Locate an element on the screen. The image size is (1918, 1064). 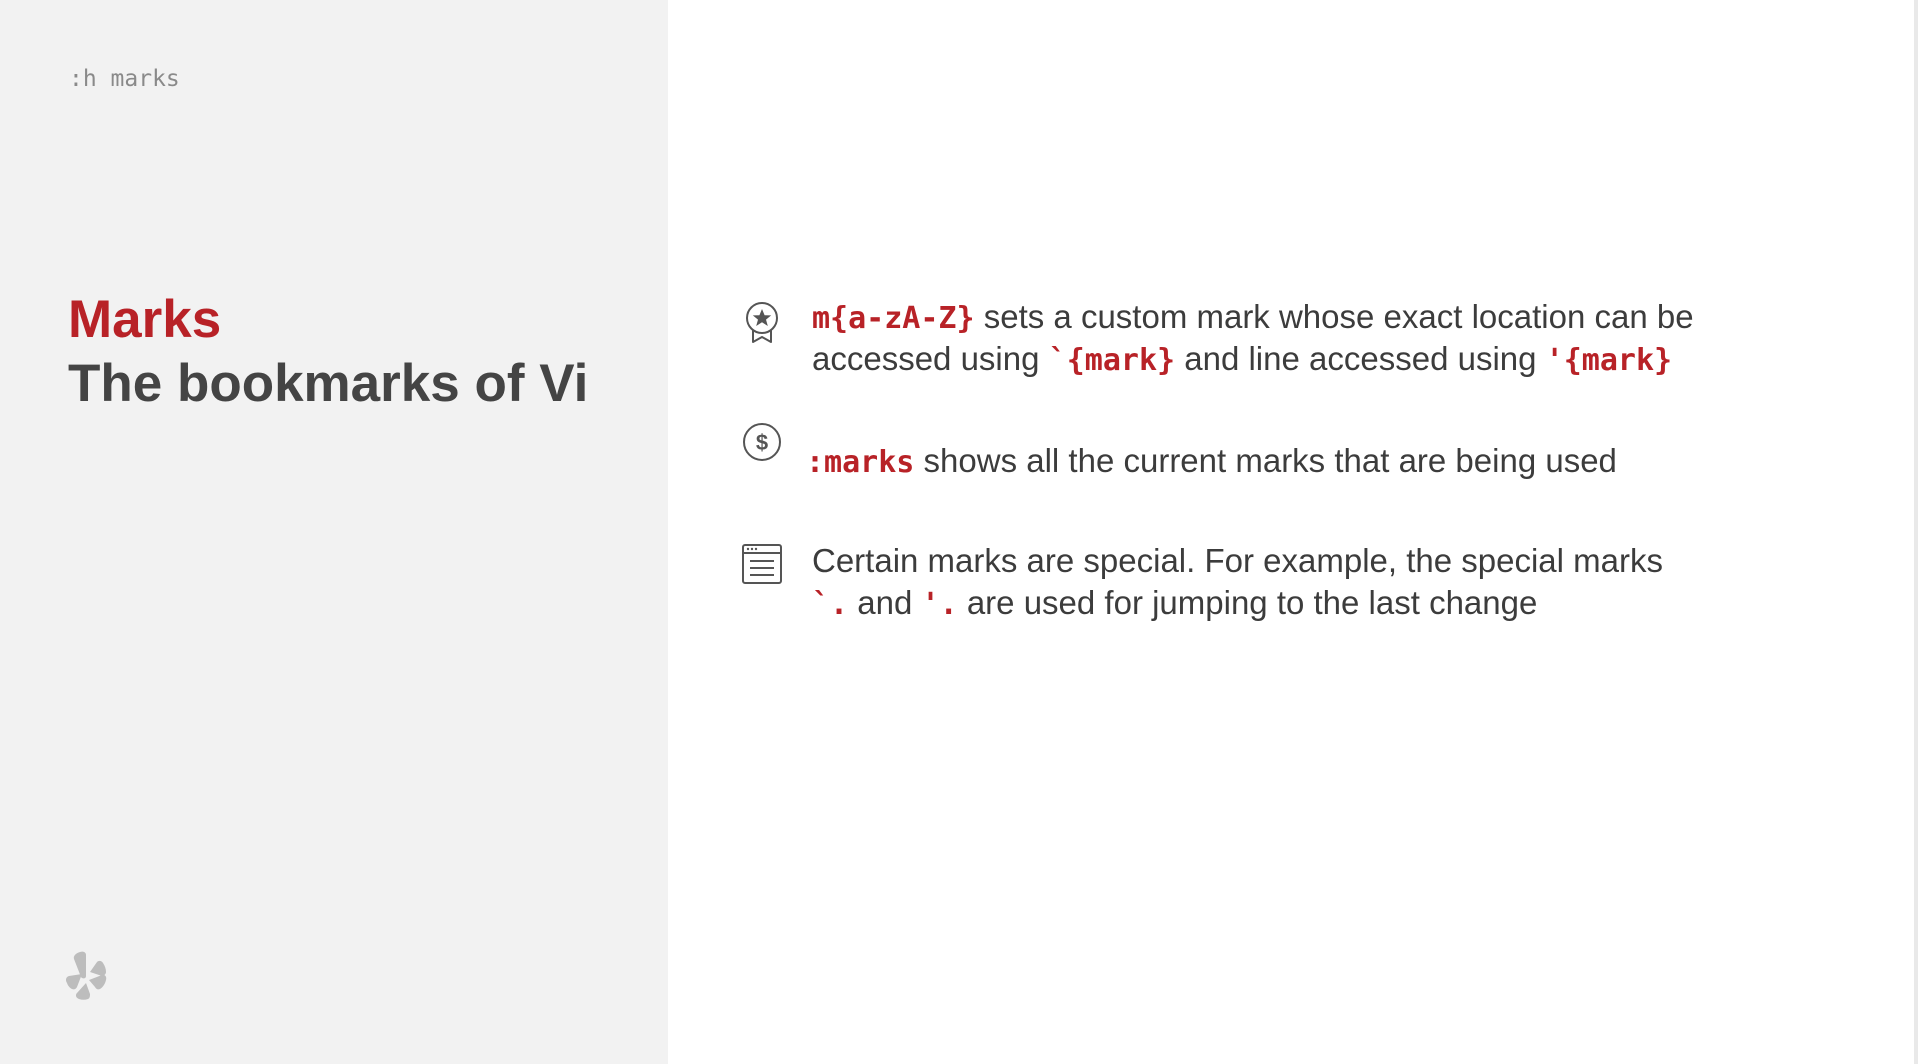
code-snippet: '. is located at coordinates (939, 604).